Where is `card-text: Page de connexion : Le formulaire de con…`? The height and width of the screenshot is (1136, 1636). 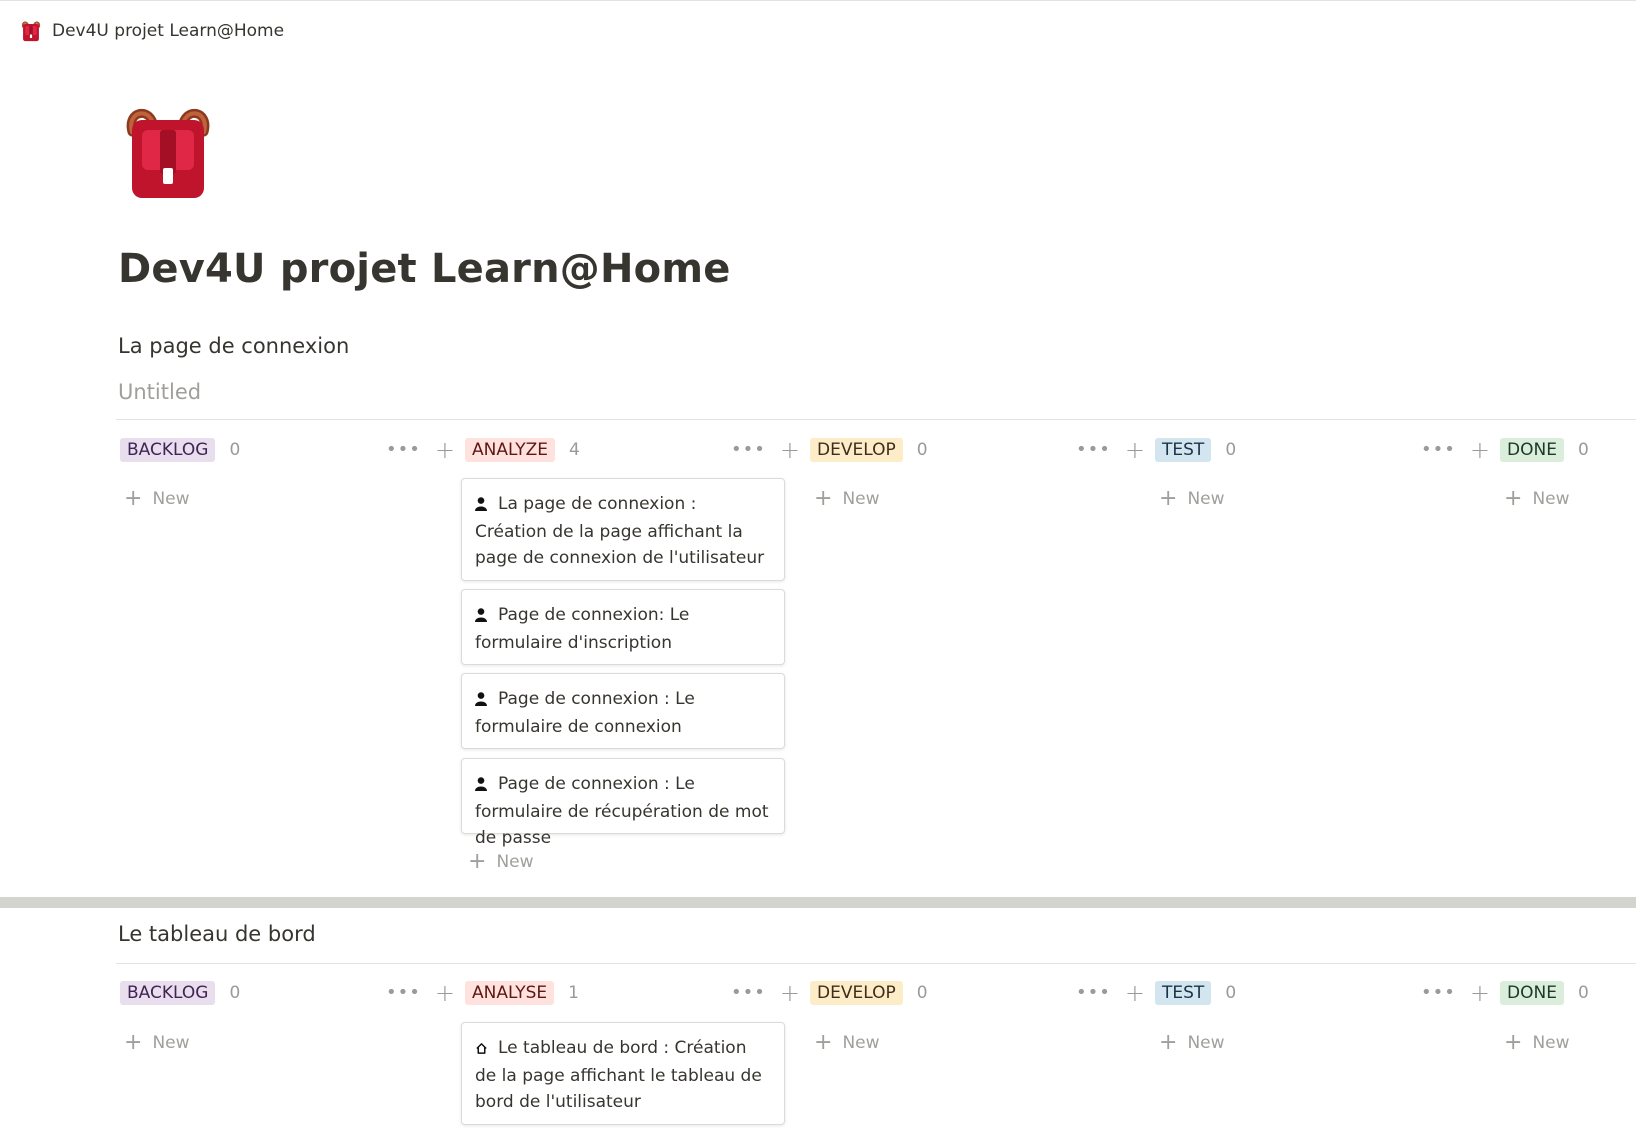 card-text: Page de connexion : Le formulaire de con… is located at coordinates (585, 713).